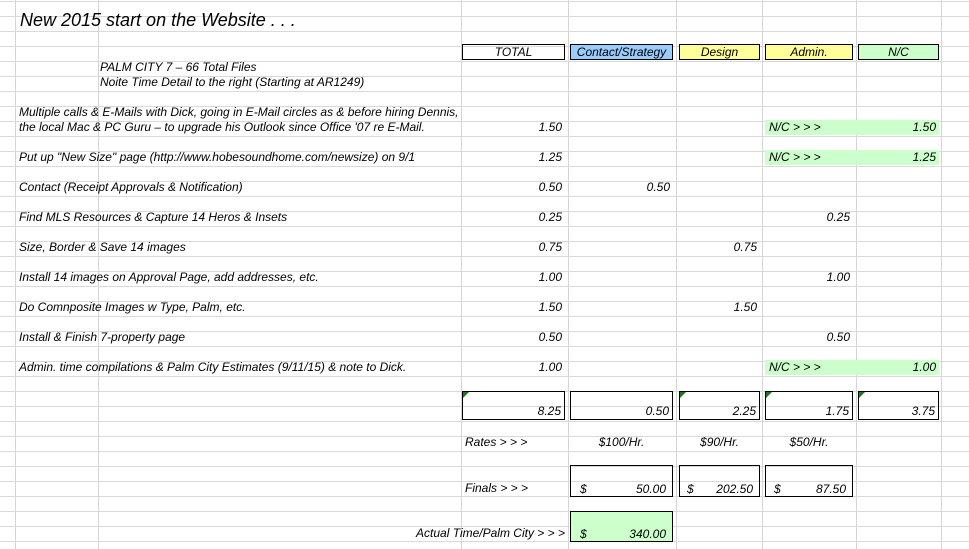 The width and height of the screenshot is (969, 549). What do you see at coordinates (897, 127) in the screenshot?
I see `task-nc-hours: 1.50` at bounding box center [897, 127].